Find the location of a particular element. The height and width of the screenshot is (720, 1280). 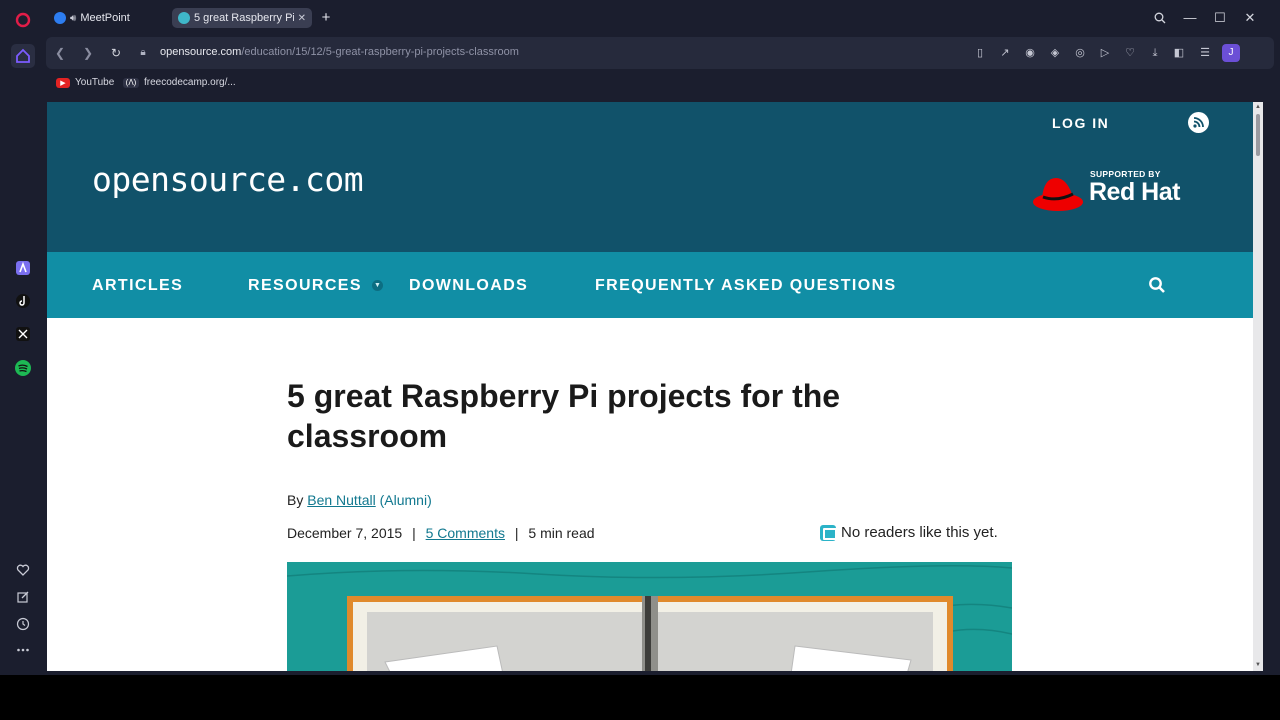

play-icon: ▷ is located at coordinates (1105, 53).